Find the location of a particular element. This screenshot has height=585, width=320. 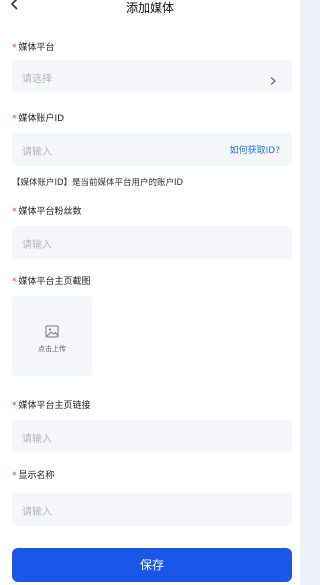

followers-label-text: 媒体平台粉丝数 is located at coordinates (50, 212).